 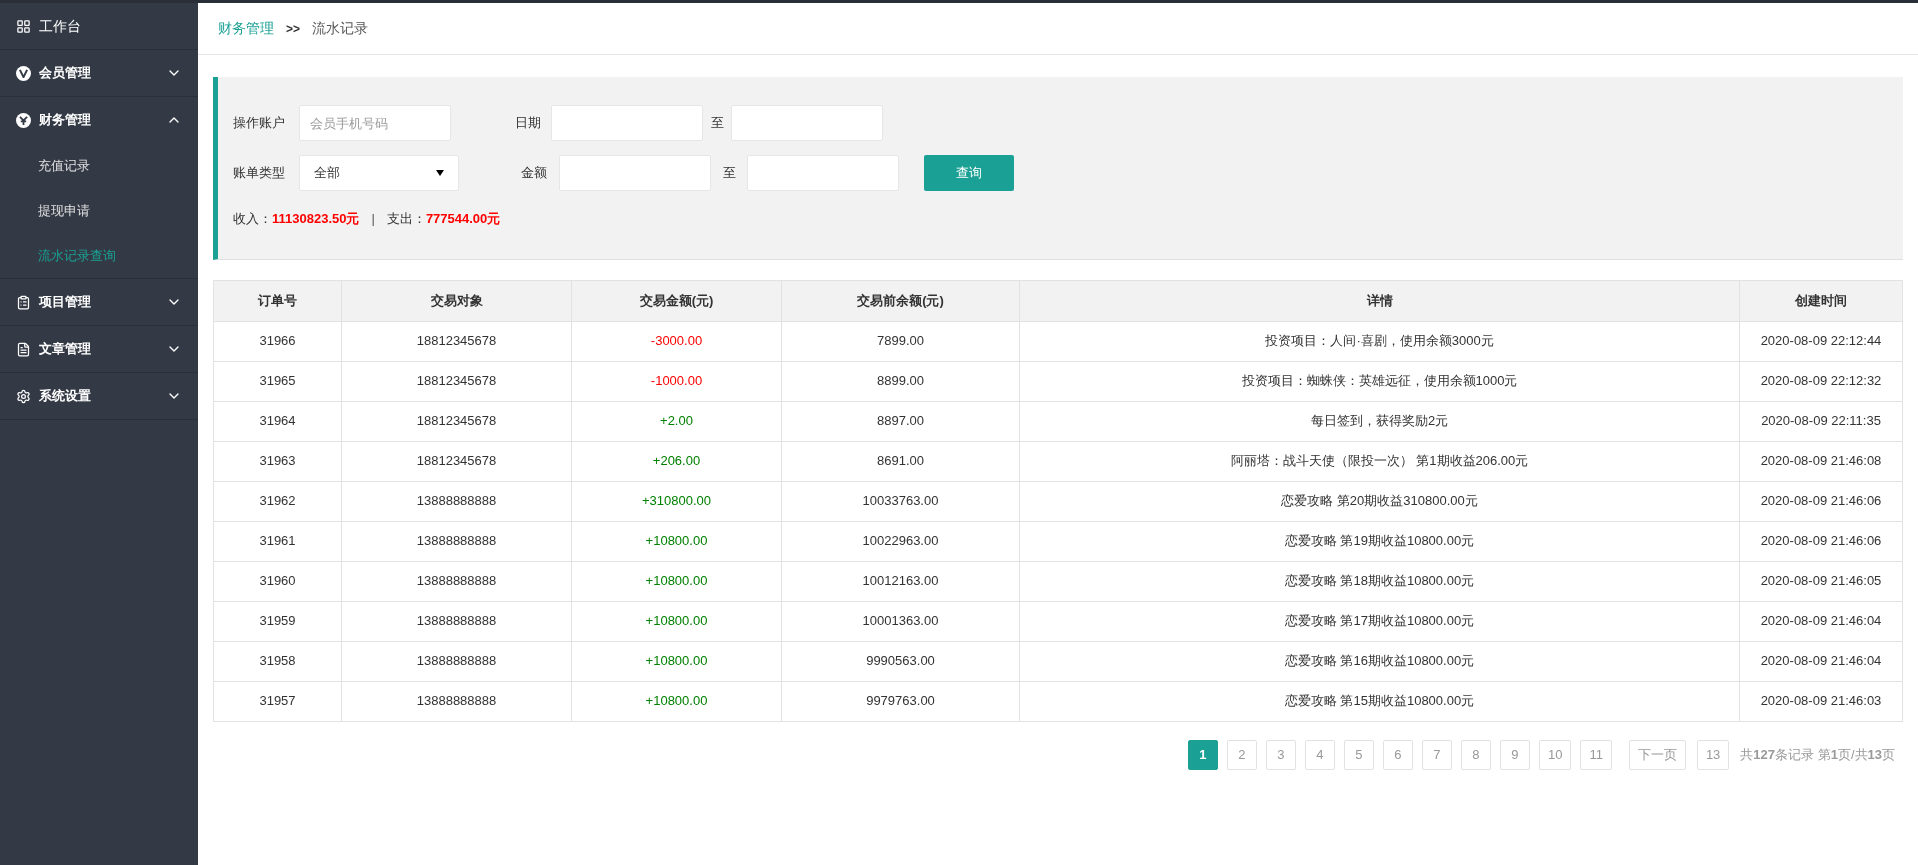 What do you see at coordinates (99, 26) in the screenshot?
I see `sidebar-item: 工作台` at bounding box center [99, 26].